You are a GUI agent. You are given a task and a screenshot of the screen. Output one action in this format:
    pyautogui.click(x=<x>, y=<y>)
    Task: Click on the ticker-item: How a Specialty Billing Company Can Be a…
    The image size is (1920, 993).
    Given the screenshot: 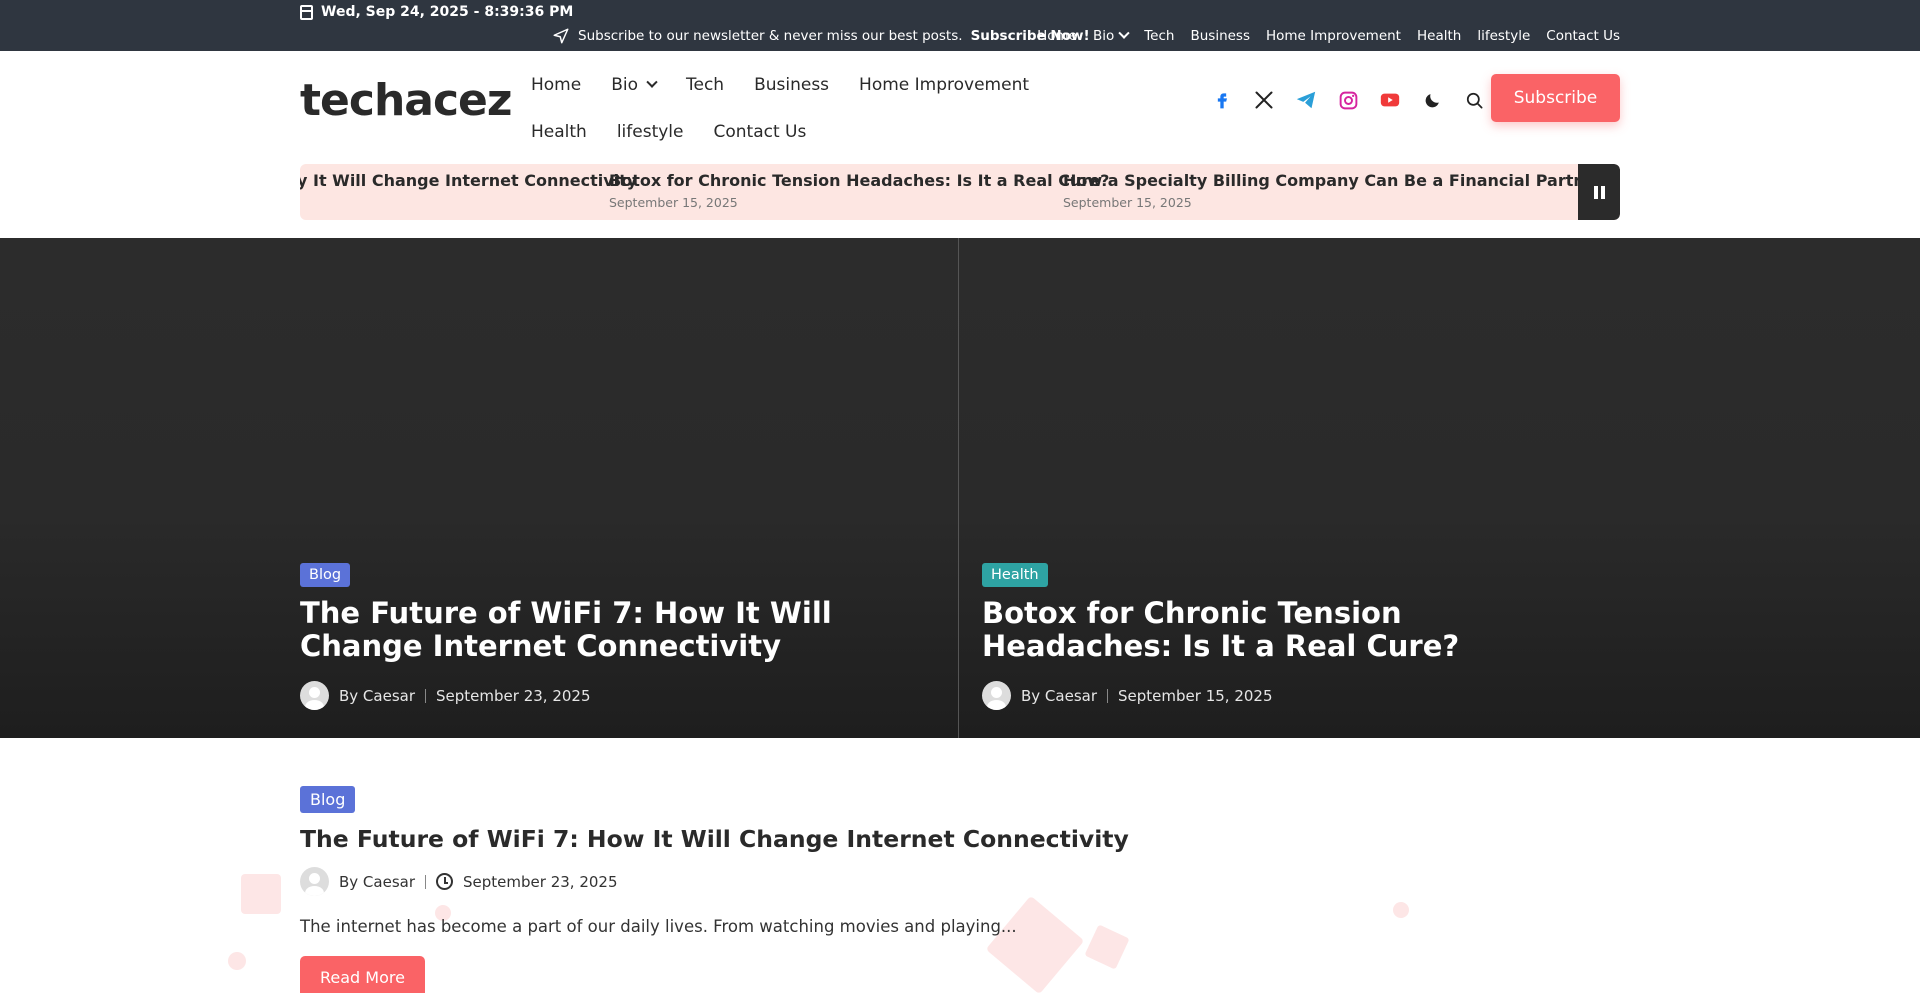 What is the action you would take?
    pyautogui.click(x=1341, y=190)
    